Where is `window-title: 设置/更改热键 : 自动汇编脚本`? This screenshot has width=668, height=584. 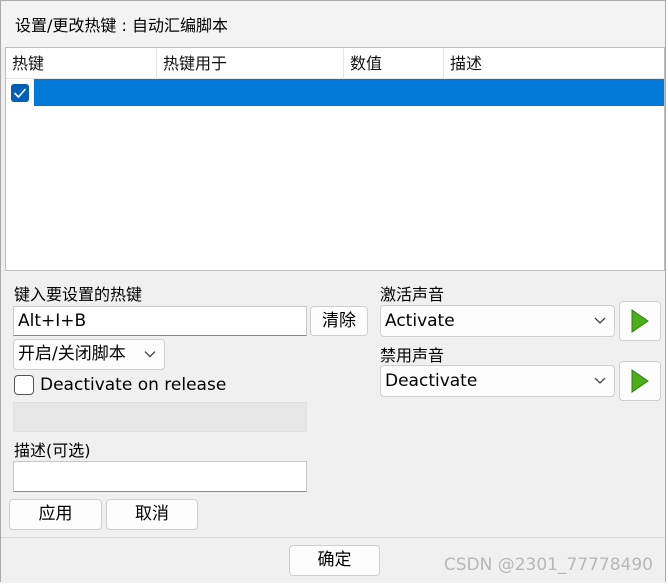 window-title: 设置/更改热键 : 自动汇编脚本 is located at coordinates (121, 25).